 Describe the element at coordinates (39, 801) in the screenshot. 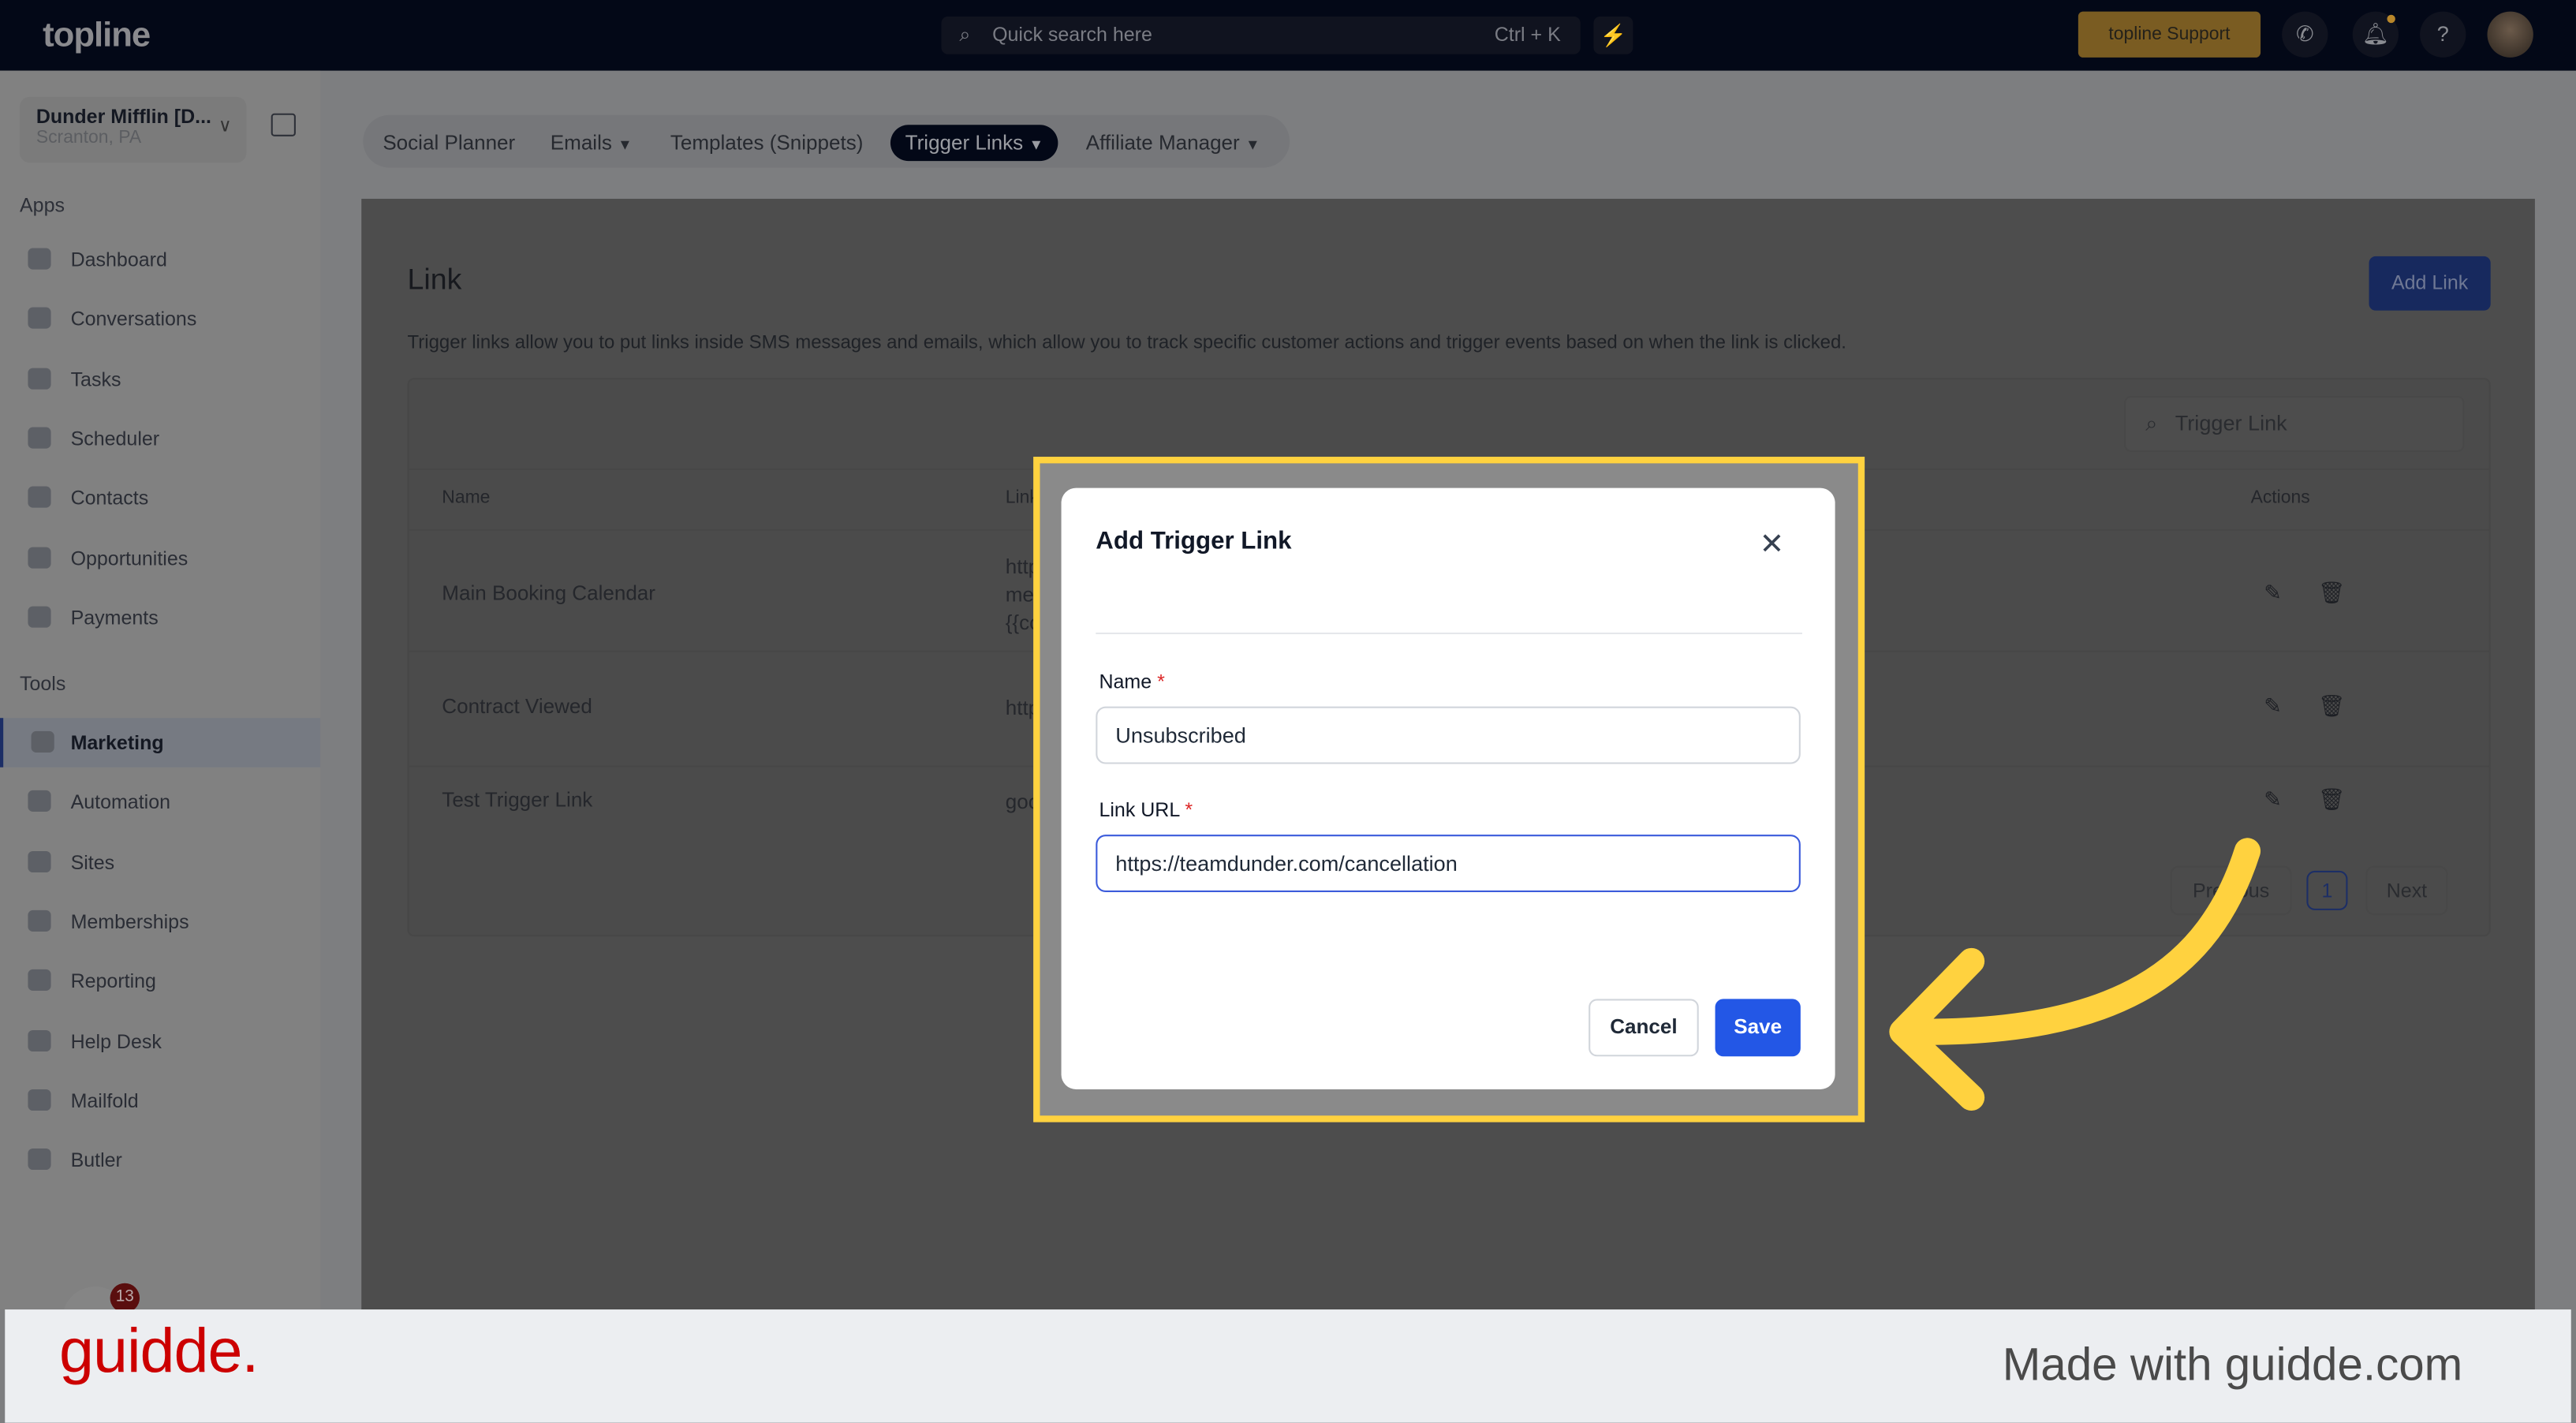

I see `automation-icon` at that location.